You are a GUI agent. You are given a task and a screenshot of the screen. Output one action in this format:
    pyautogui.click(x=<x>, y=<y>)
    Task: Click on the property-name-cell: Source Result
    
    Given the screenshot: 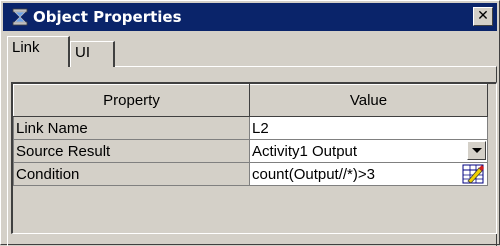 What is the action you would take?
    pyautogui.click(x=131, y=151)
    